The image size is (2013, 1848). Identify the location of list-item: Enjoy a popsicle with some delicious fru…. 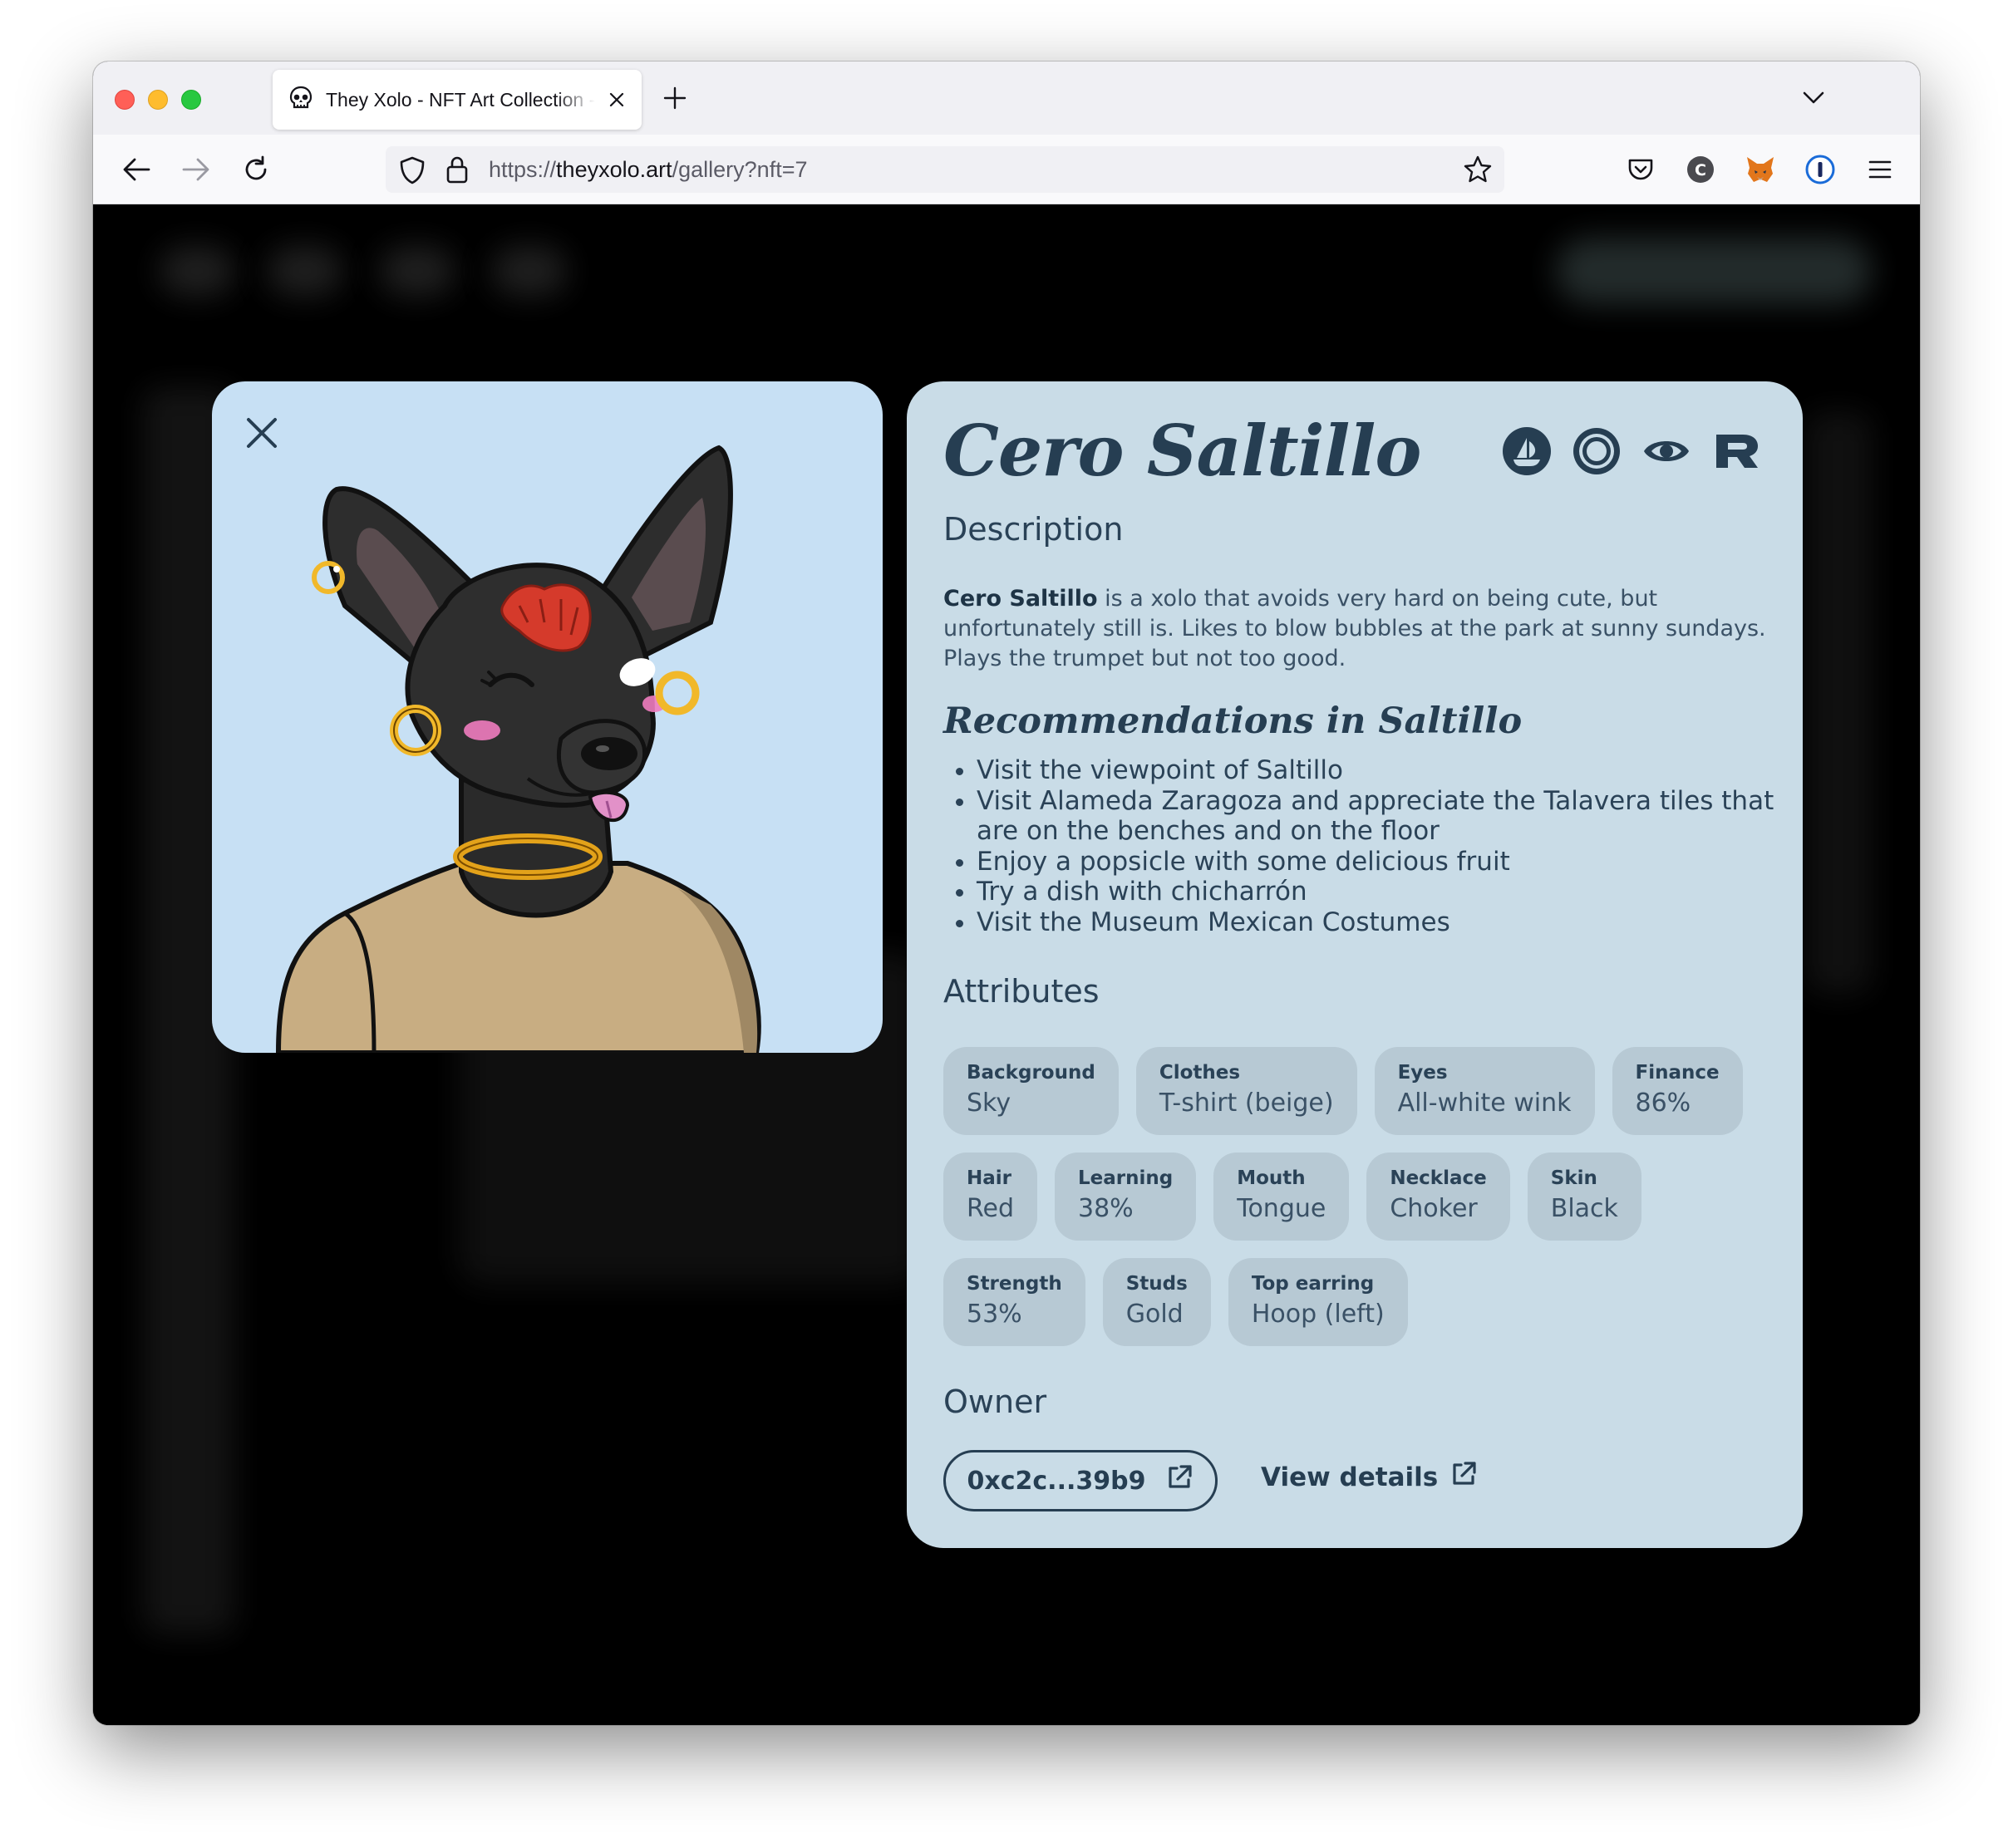
(1376, 862).